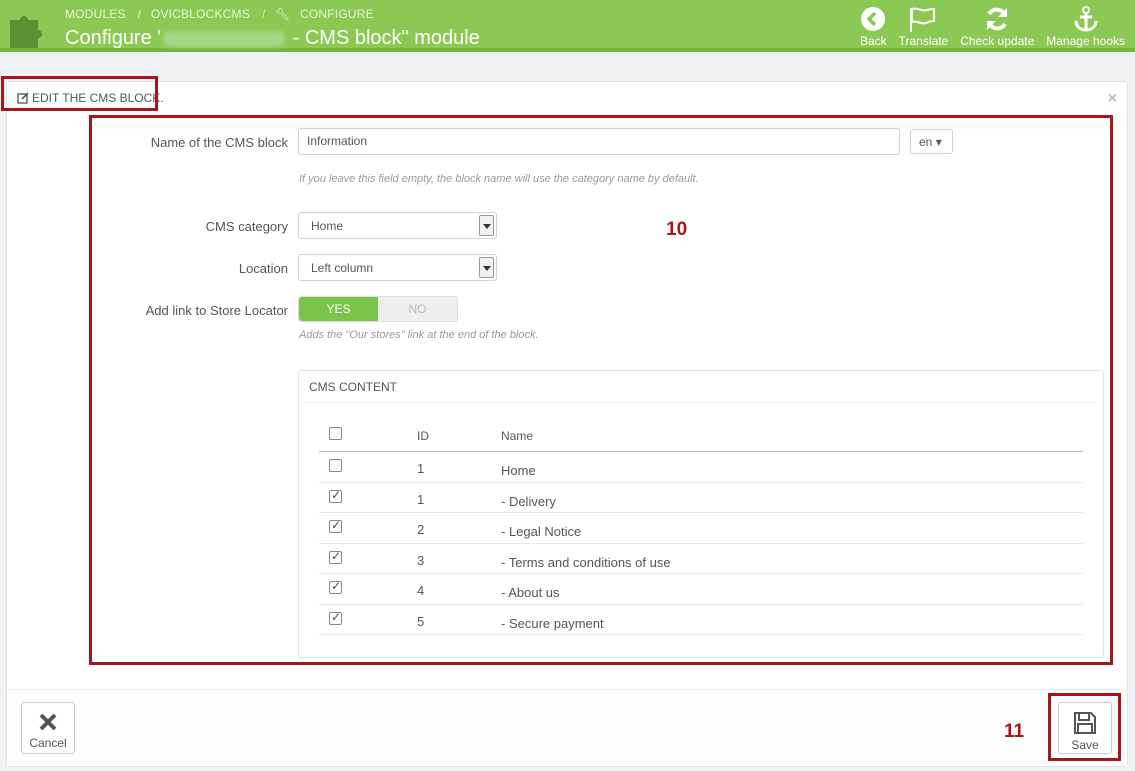 This screenshot has width=1135, height=771. Describe the element at coordinates (677, 229) in the screenshot. I see `annotation-number-10: 10` at that location.